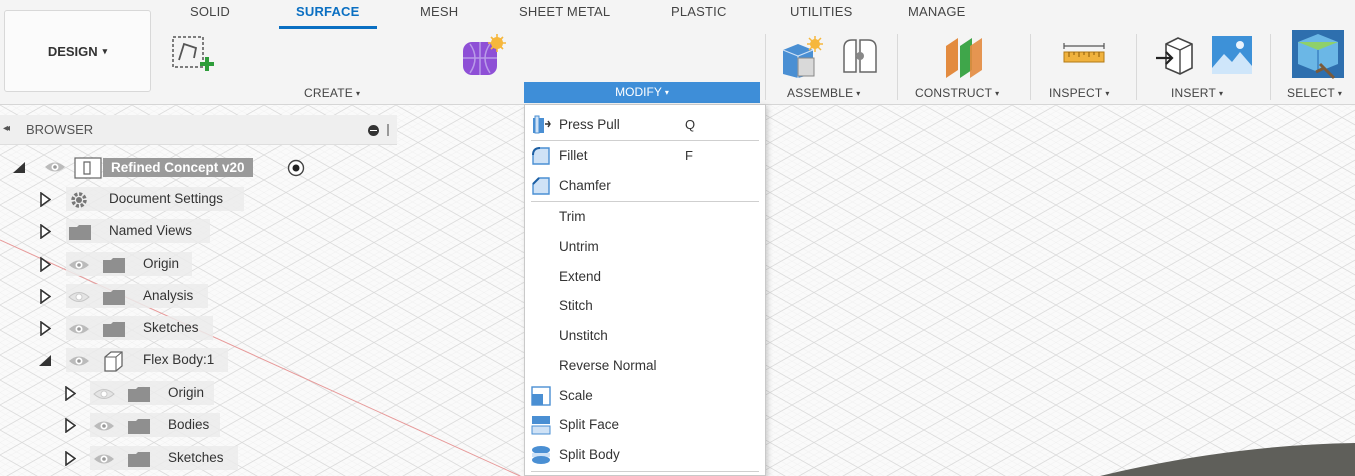  I want to click on tree-item-origin: Origin, so click(100, 264).